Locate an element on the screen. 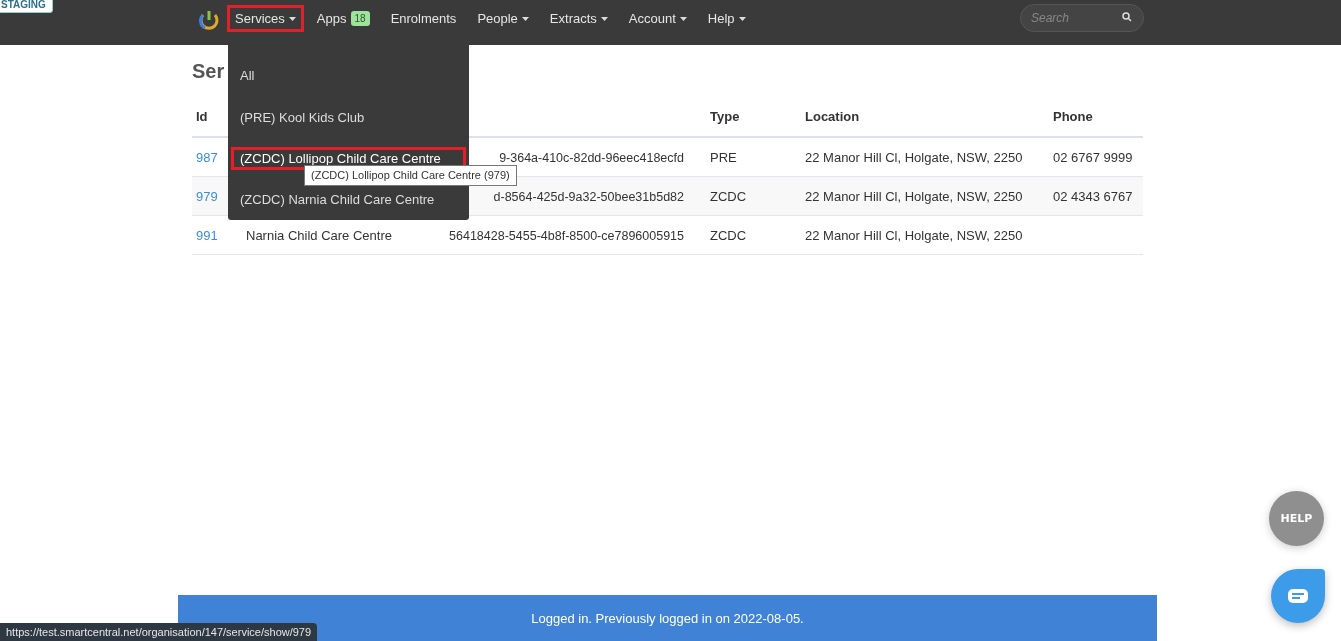 This screenshot has height=641, width=1341. column-header: Location is located at coordinates (832, 116).